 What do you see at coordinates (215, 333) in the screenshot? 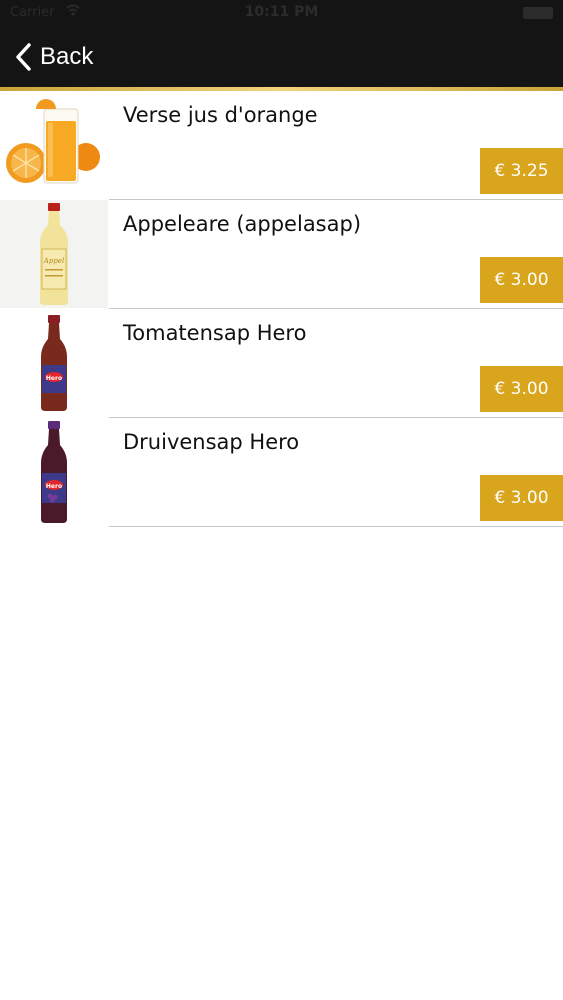
I see `product-name: Tomatensap Hero` at bounding box center [215, 333].